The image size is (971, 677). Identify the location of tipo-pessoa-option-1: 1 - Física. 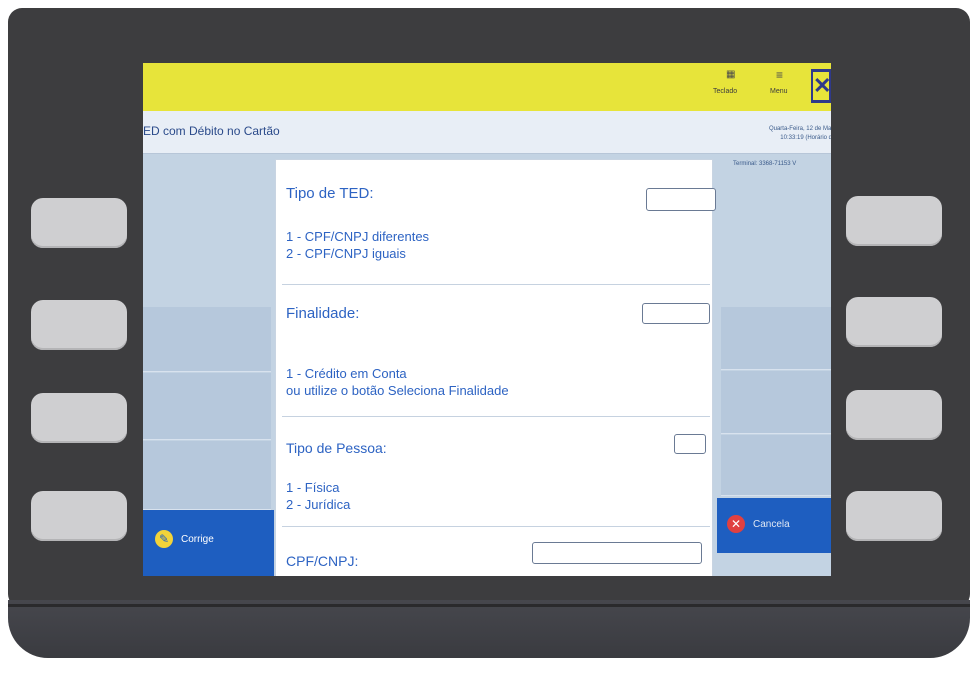
(313, 487).